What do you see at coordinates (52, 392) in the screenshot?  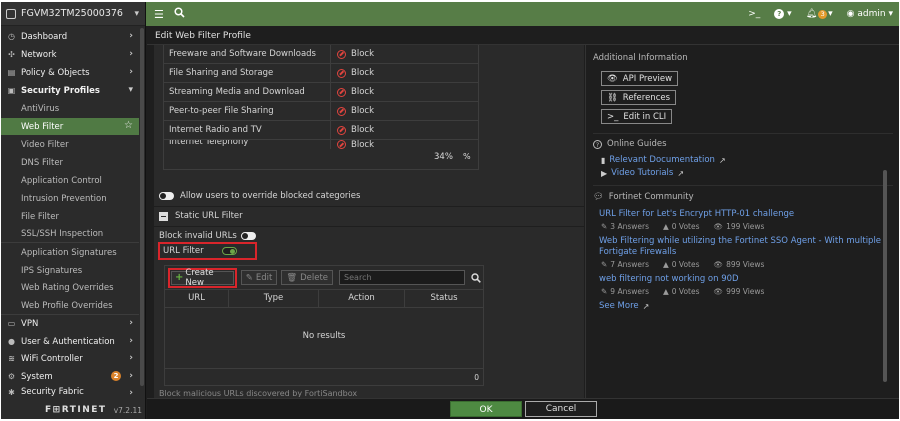 I see `sidebar-item-label: Security Fabric` at bounding box center [52, 392].